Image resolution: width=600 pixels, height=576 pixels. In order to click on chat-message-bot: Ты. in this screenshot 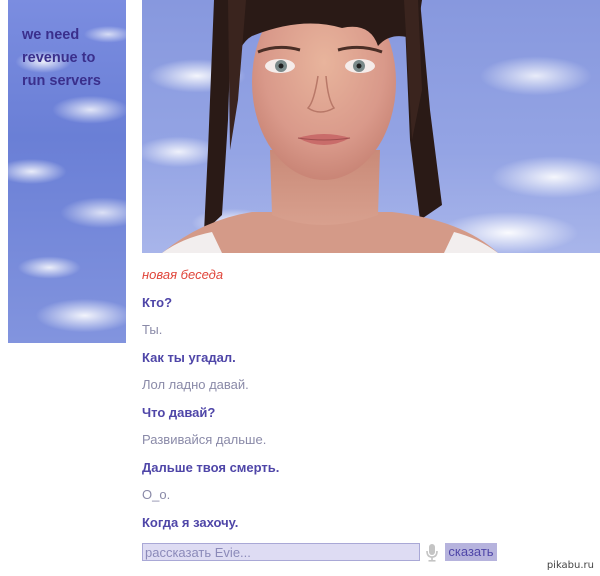, I will do `click(152, 329)`.